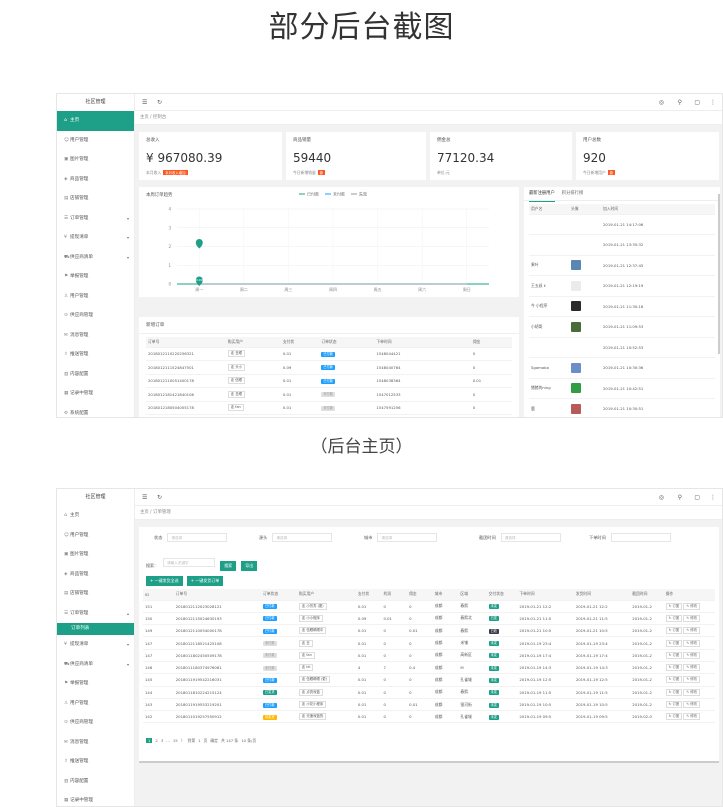 The image size is (723, 807). I want to click on page-item: 3, so click(162, 740).